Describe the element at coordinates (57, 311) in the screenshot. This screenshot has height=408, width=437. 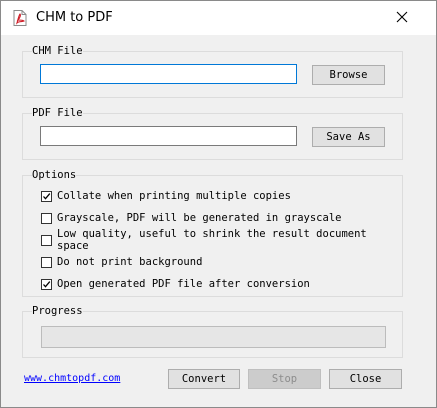
I see `progress-label: Progress` at that location.